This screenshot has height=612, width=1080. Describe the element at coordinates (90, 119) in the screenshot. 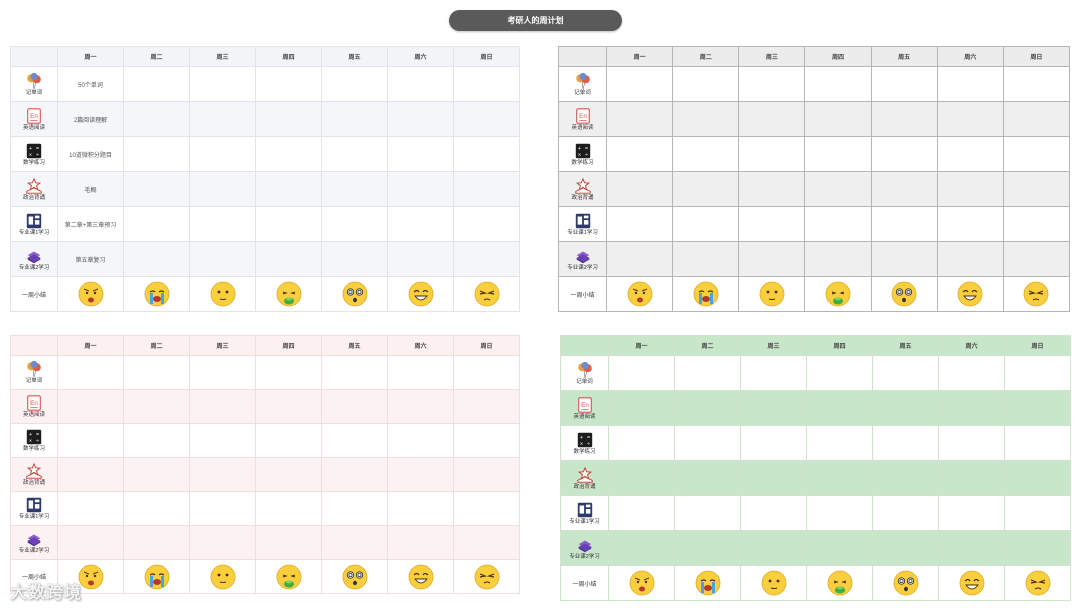

I see `plan-cell: 2篇阅读理解` at that location.